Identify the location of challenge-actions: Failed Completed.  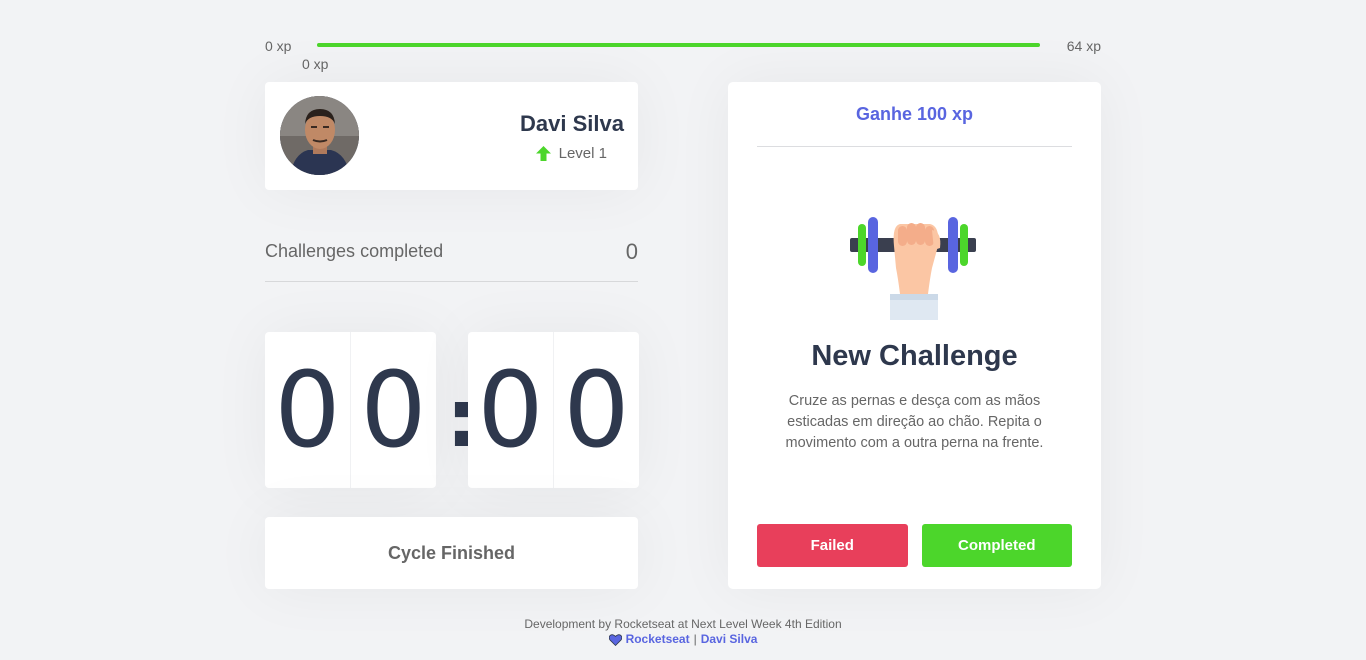
(914, 545).